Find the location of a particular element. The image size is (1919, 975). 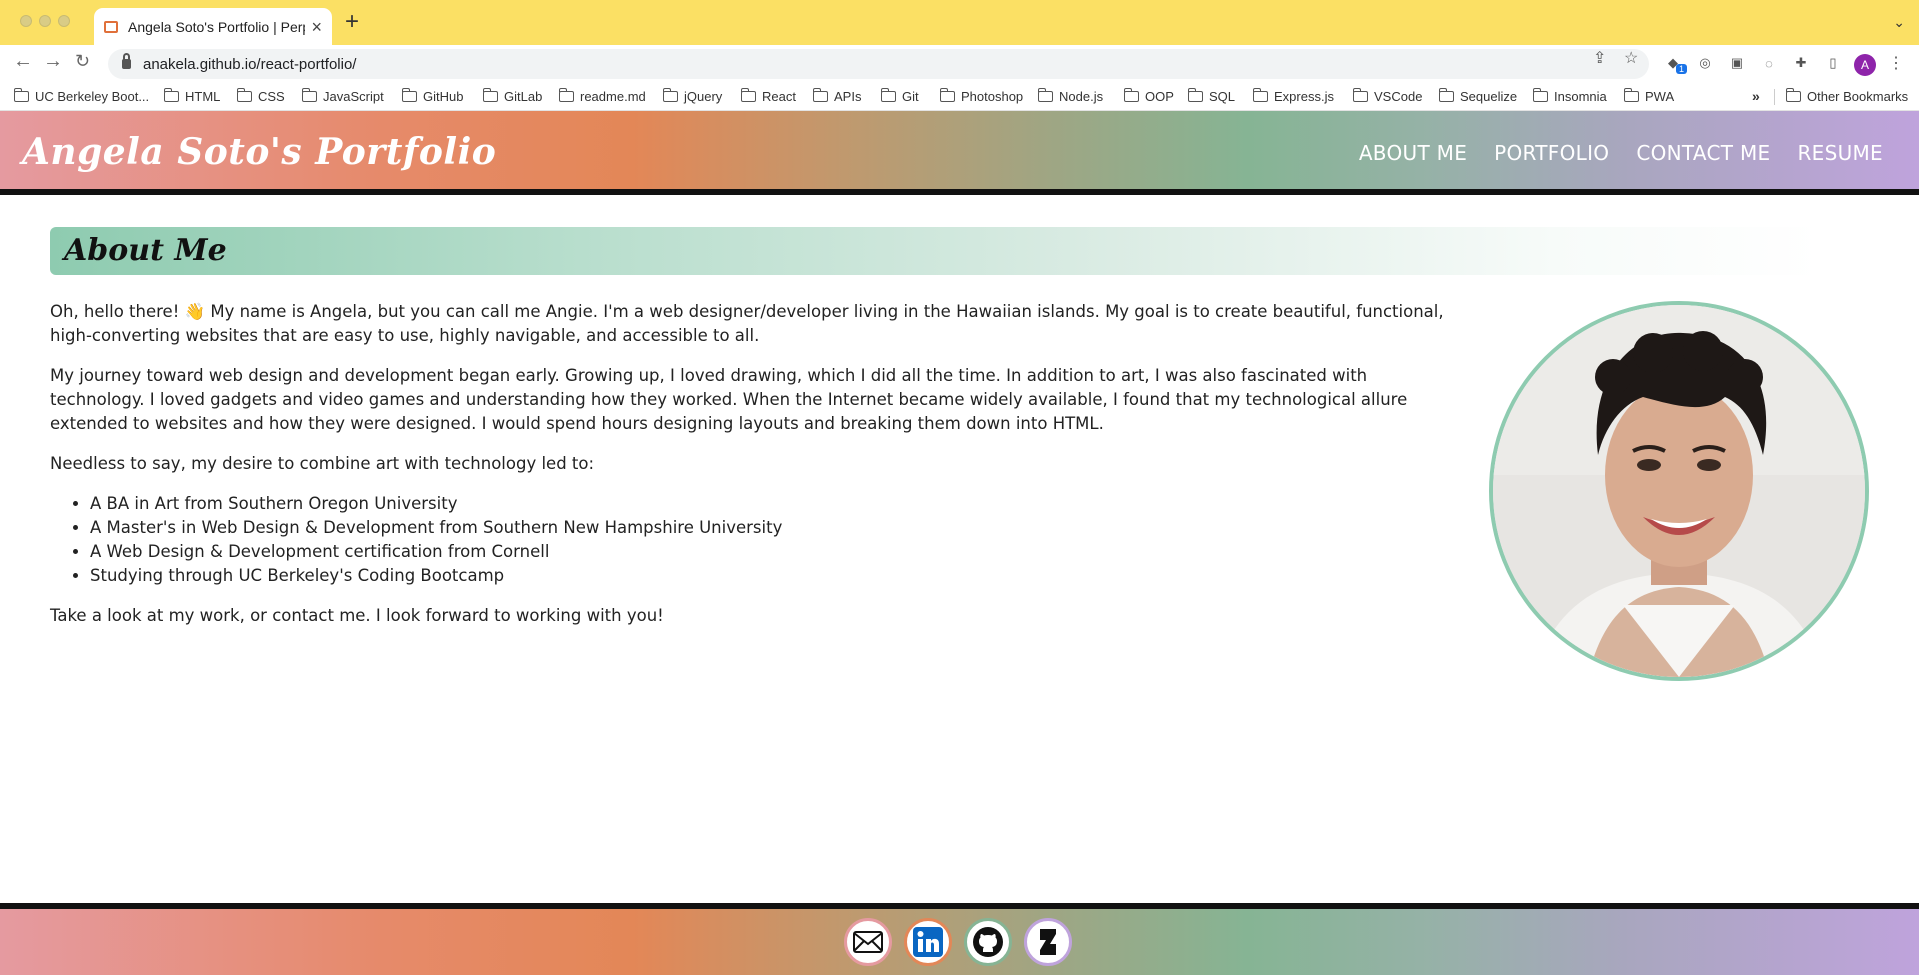

section-header: About Me is located at coordinates (935, 251).